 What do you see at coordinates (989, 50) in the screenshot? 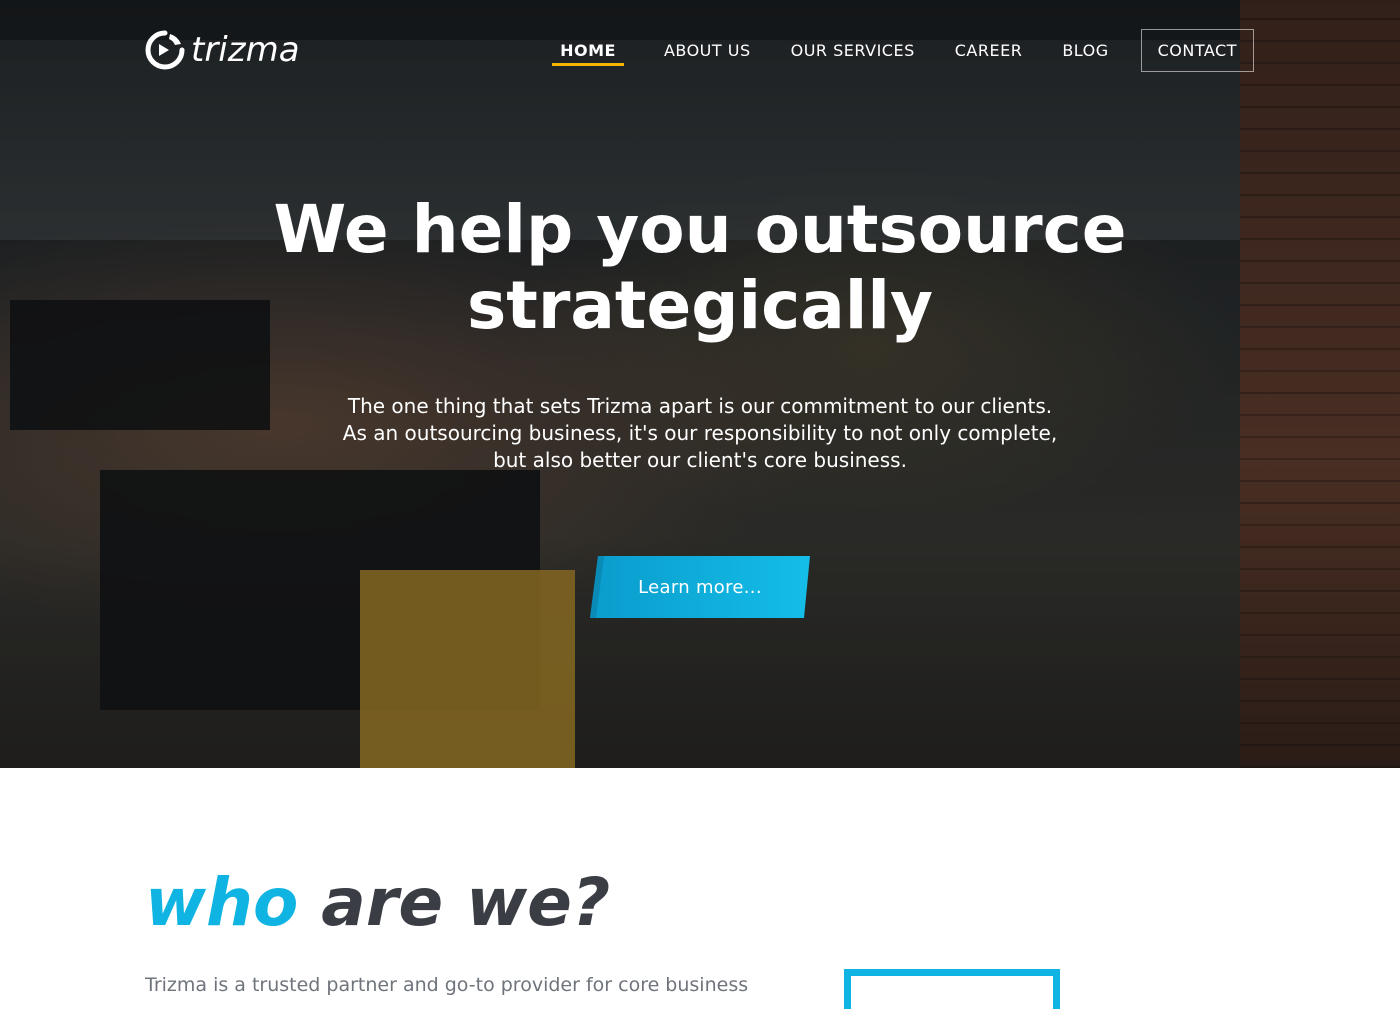
I see `nav-career: CAREER` at bounding box center [989, 50].